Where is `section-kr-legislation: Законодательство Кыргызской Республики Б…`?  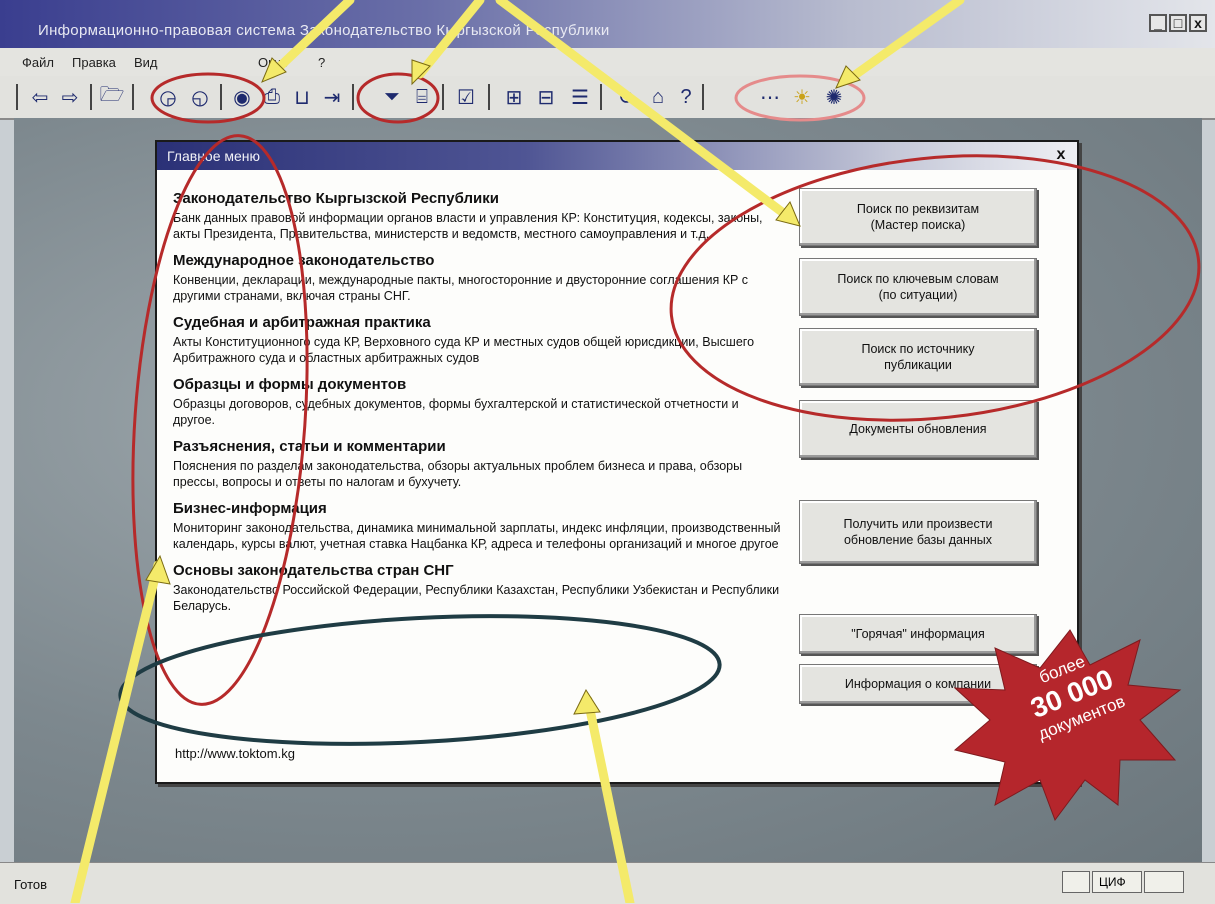
section-kr-legislation: Законодательство Кыргызской Республики Б… is located at coordinates (478, 216).